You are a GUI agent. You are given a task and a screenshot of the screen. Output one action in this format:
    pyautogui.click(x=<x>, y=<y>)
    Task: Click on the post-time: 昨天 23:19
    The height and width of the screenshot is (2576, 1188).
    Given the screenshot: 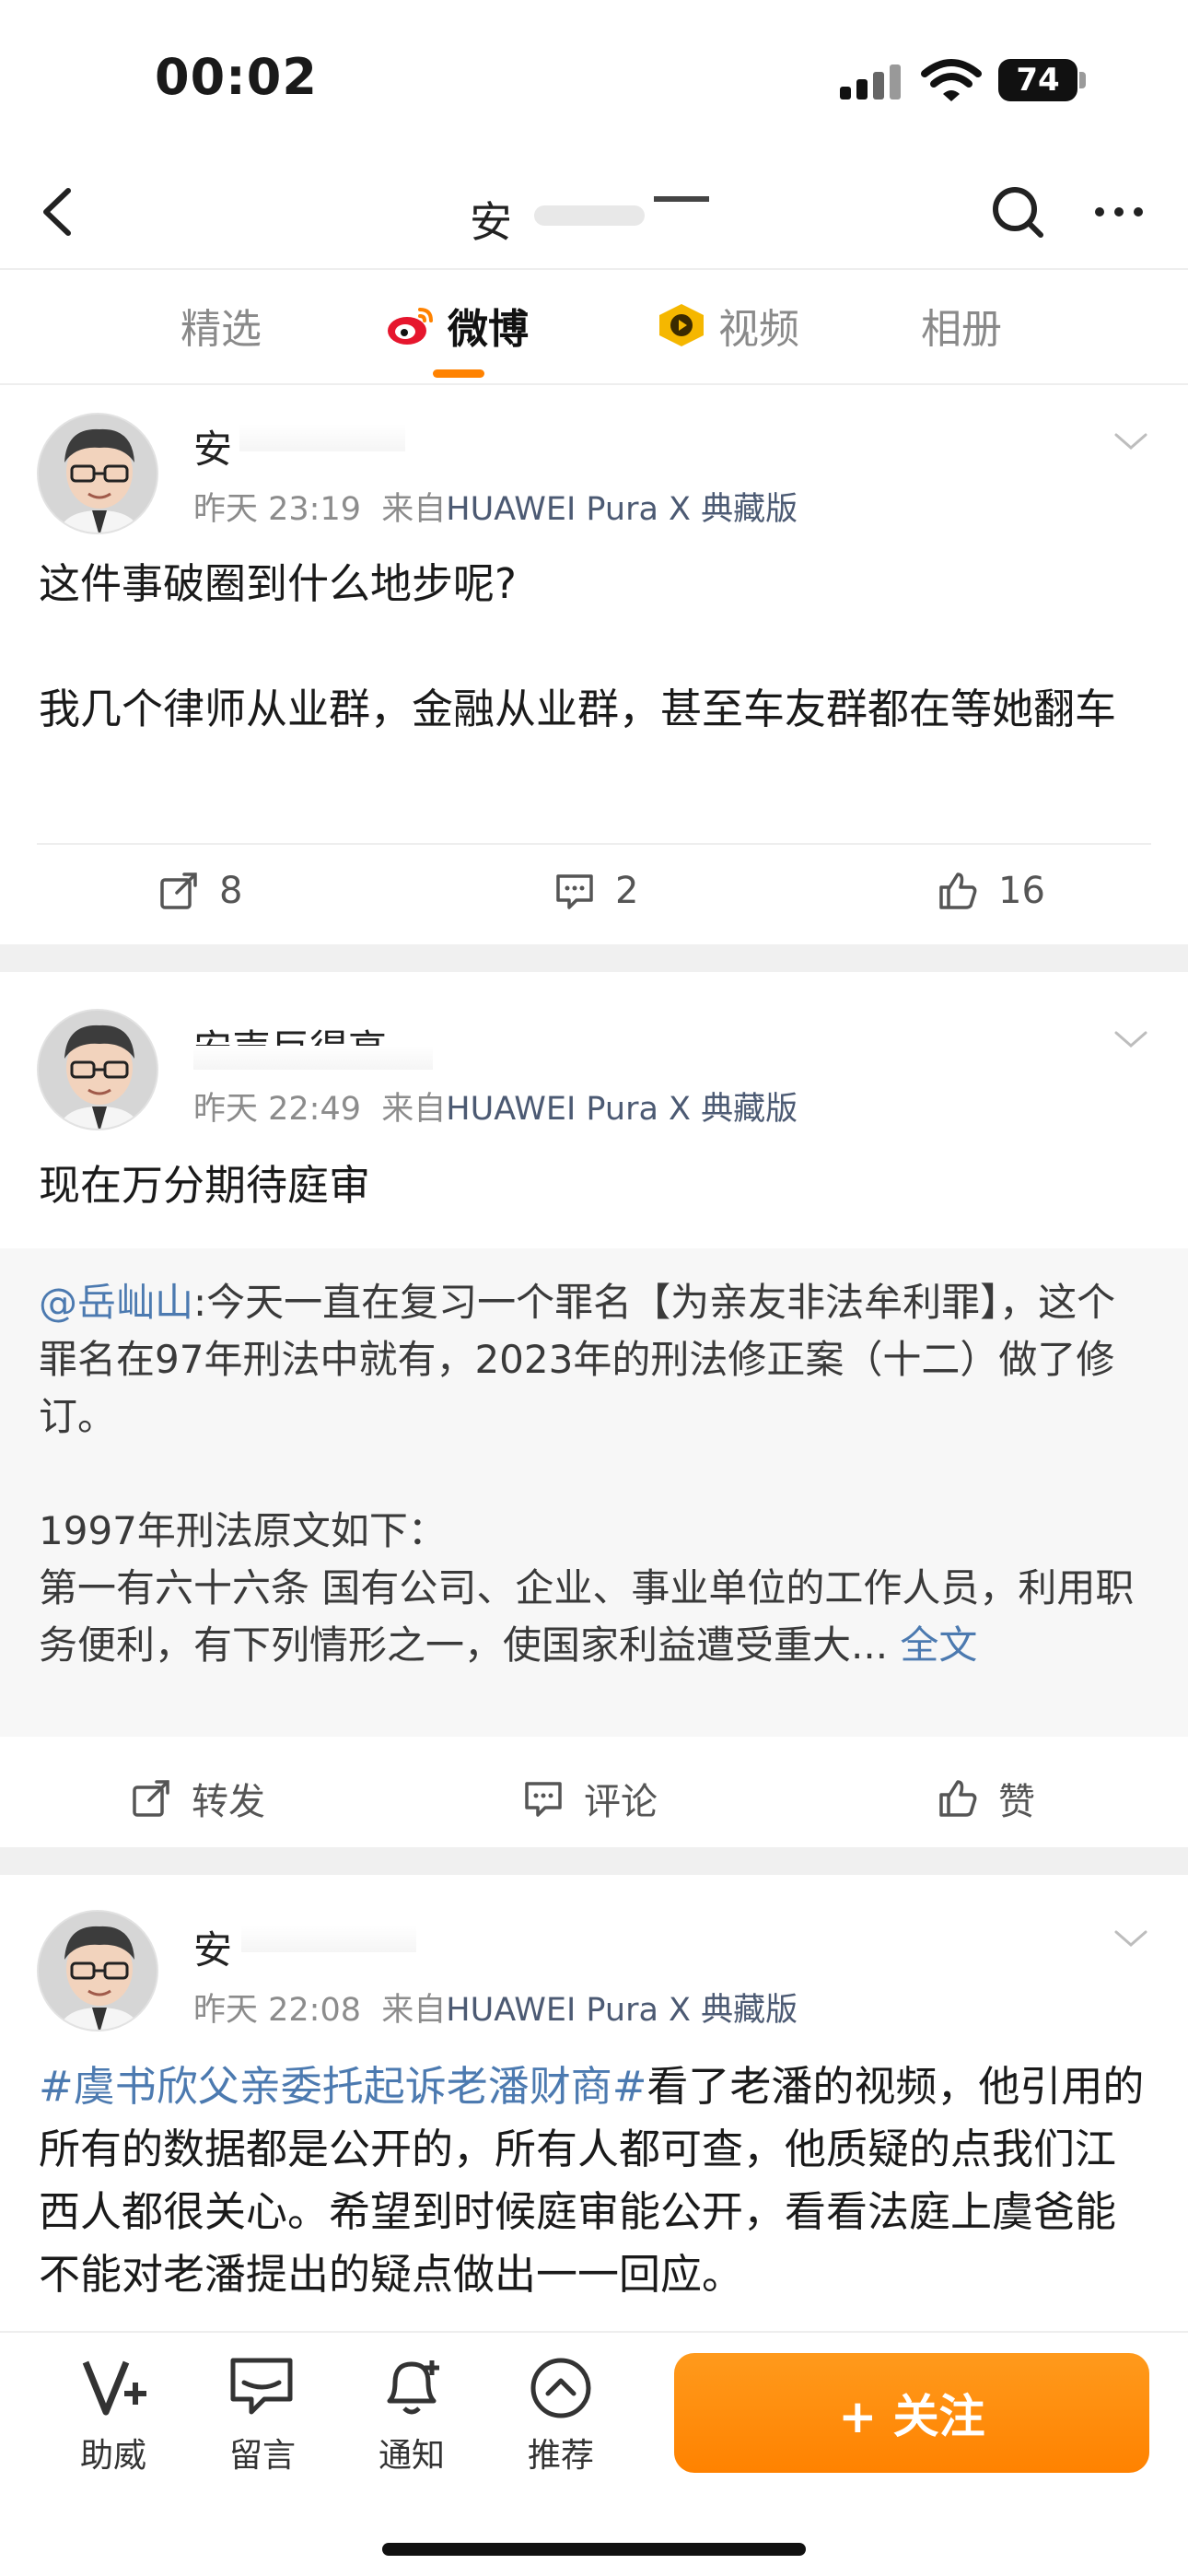 What is the action you would take?
    pyautogui.click(x=277, y=509)
    